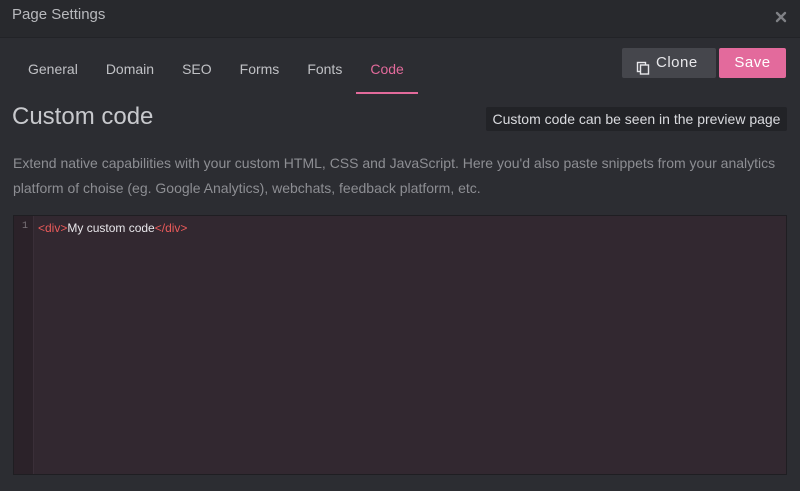 The image size is (800, 491). What do you see at coordinates (197, 73) in the screenshot?
I see `tab-seo: SEO` at bounding box center [197, 73].